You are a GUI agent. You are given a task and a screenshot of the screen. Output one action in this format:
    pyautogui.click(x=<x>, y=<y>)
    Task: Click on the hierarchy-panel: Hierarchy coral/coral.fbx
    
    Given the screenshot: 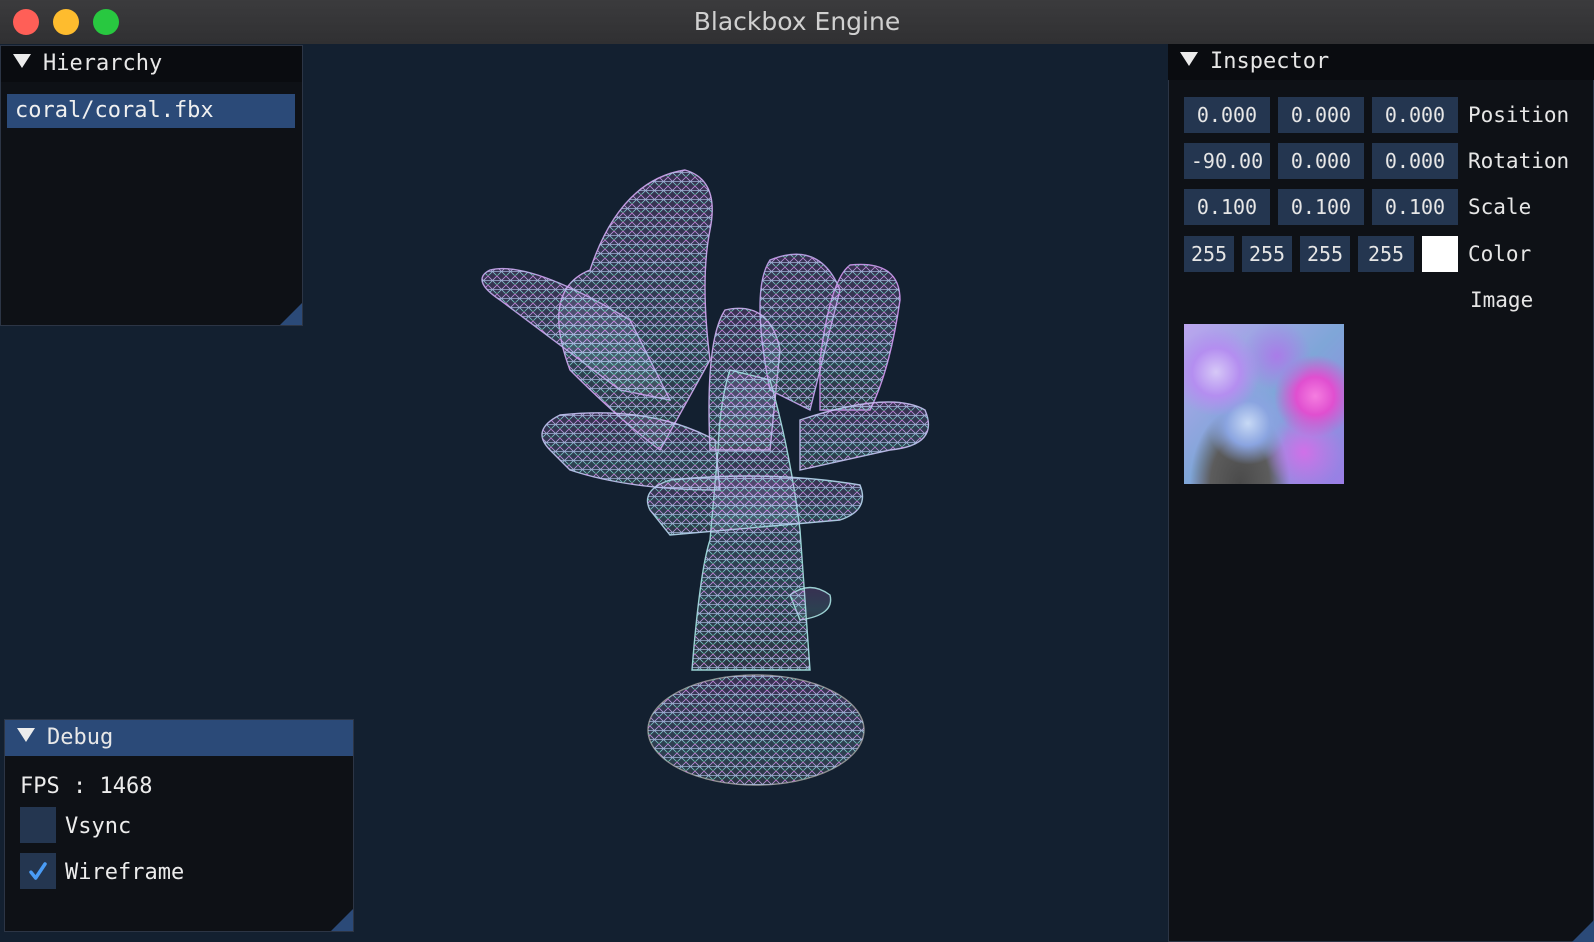 What is the action you would take?
    pyautogui.click(x=151, y=185)
    